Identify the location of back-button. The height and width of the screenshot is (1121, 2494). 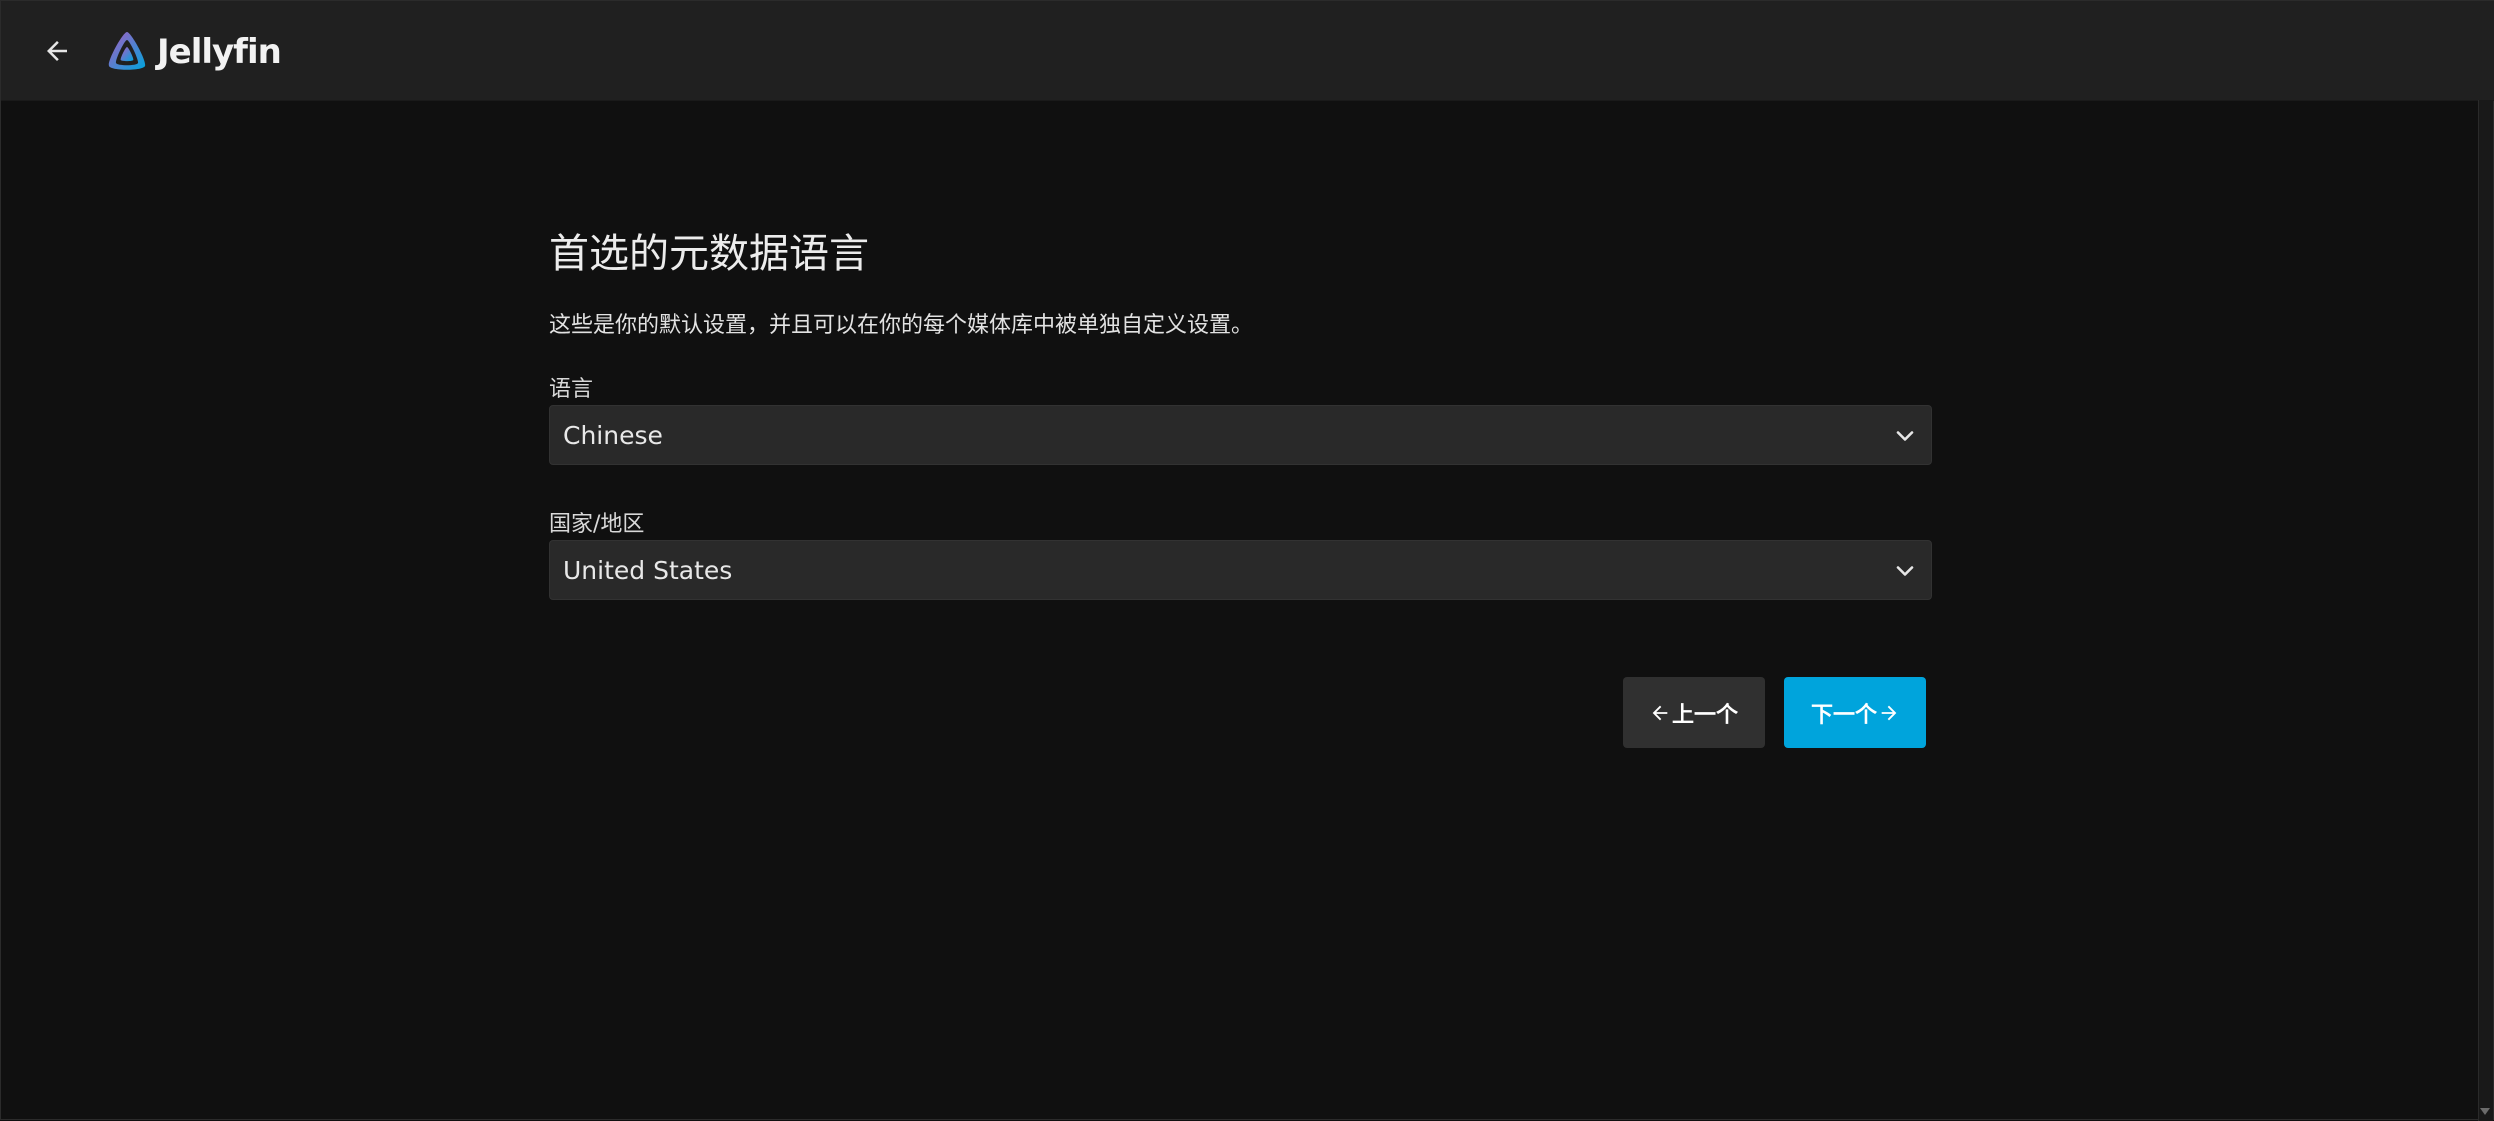
(57, 51).